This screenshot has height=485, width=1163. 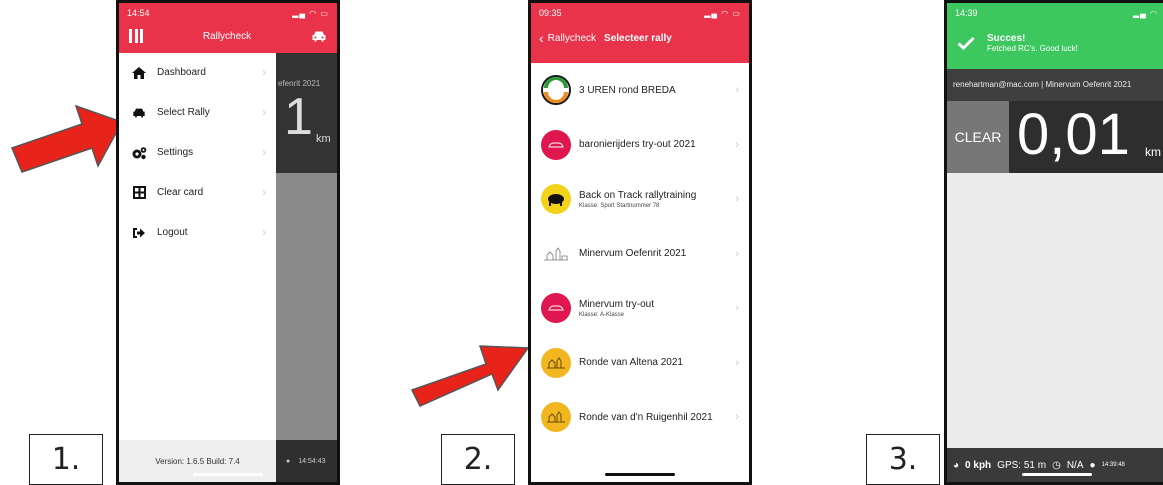 What do you see at coordinates (638, 38) in the screenshot?
I see `page-title: Selecteer rally` at bounding box center [638, 38].